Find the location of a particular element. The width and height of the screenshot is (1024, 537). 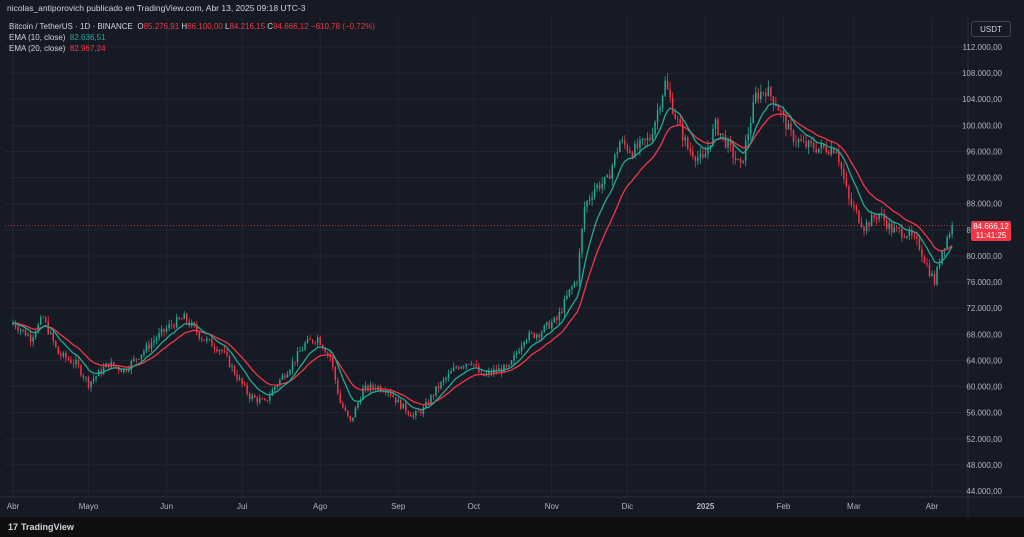

tradingview-logo: 17 TradingView is located at coordinates (41, 527).